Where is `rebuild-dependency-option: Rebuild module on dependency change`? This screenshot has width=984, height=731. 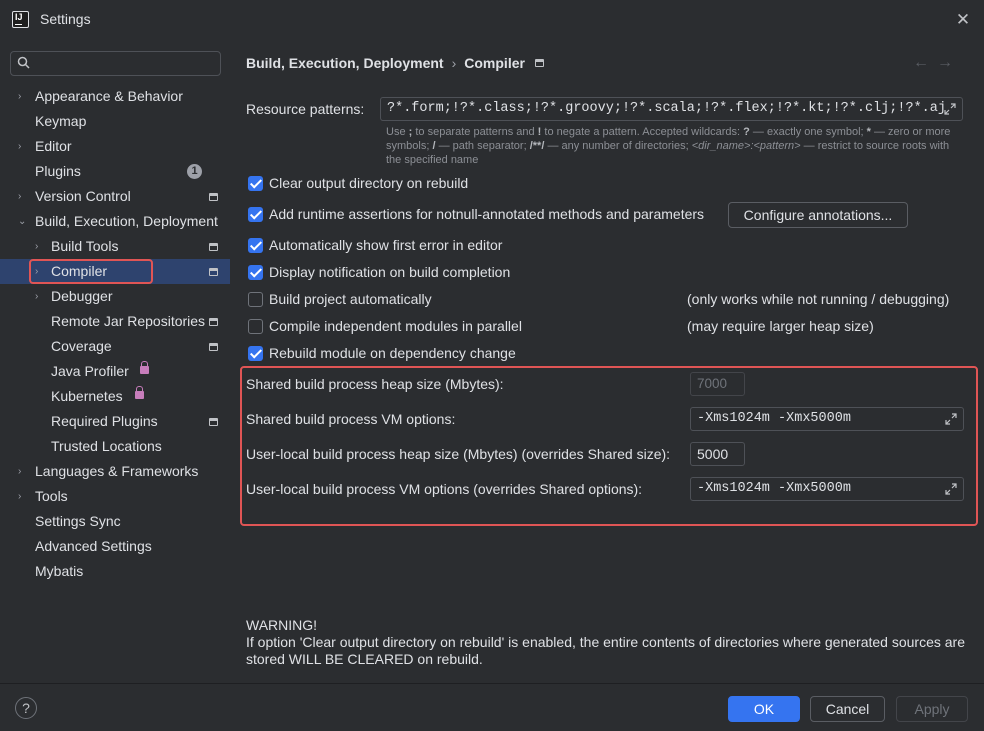
rebuild-dependency-option: Rebuild module on dependency change is located at coordinates (448, 354).